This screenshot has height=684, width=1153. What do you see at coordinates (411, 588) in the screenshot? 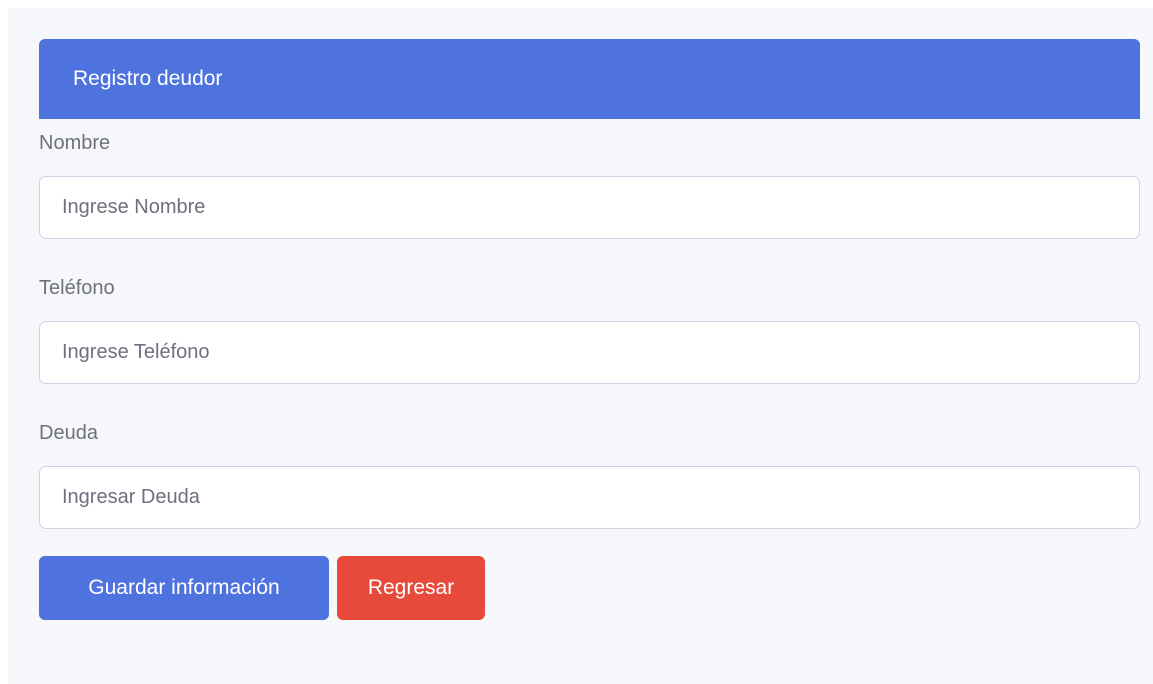
I see `back-button: Regresar` at bounding box center [411, 588].